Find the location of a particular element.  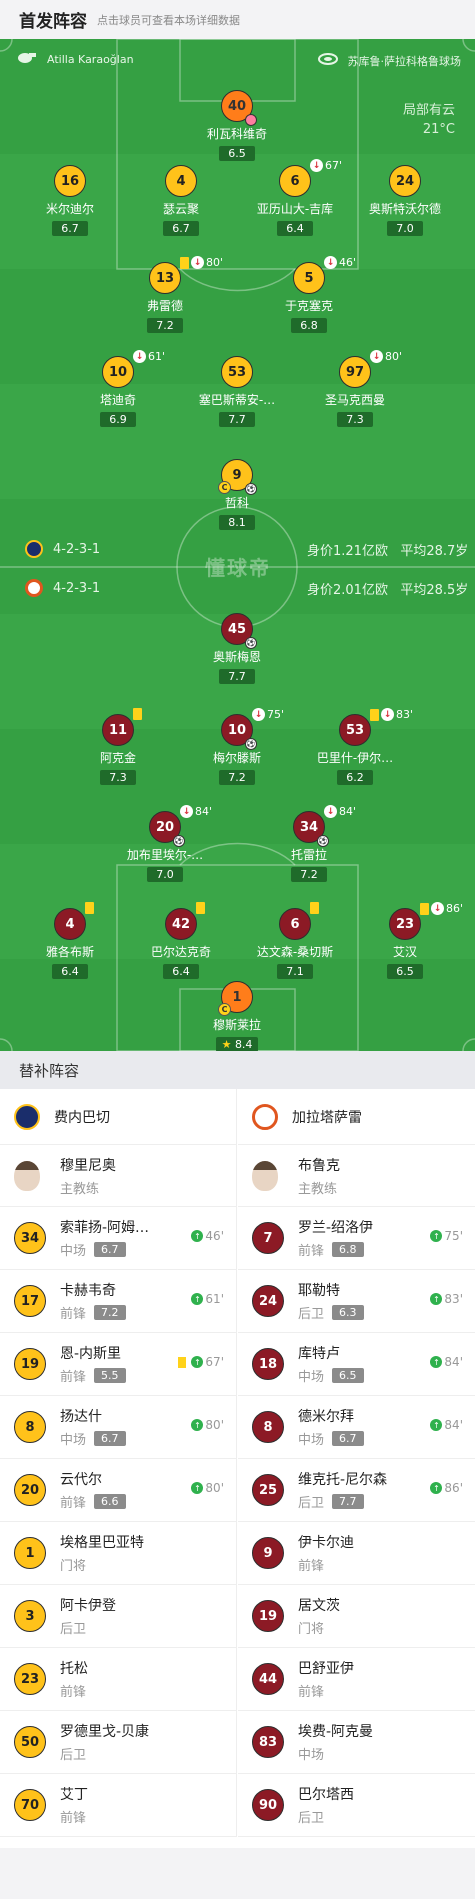

home-player-st: 9 C ⚽ 哲科 8.1 is located at coordinates (237, 494).